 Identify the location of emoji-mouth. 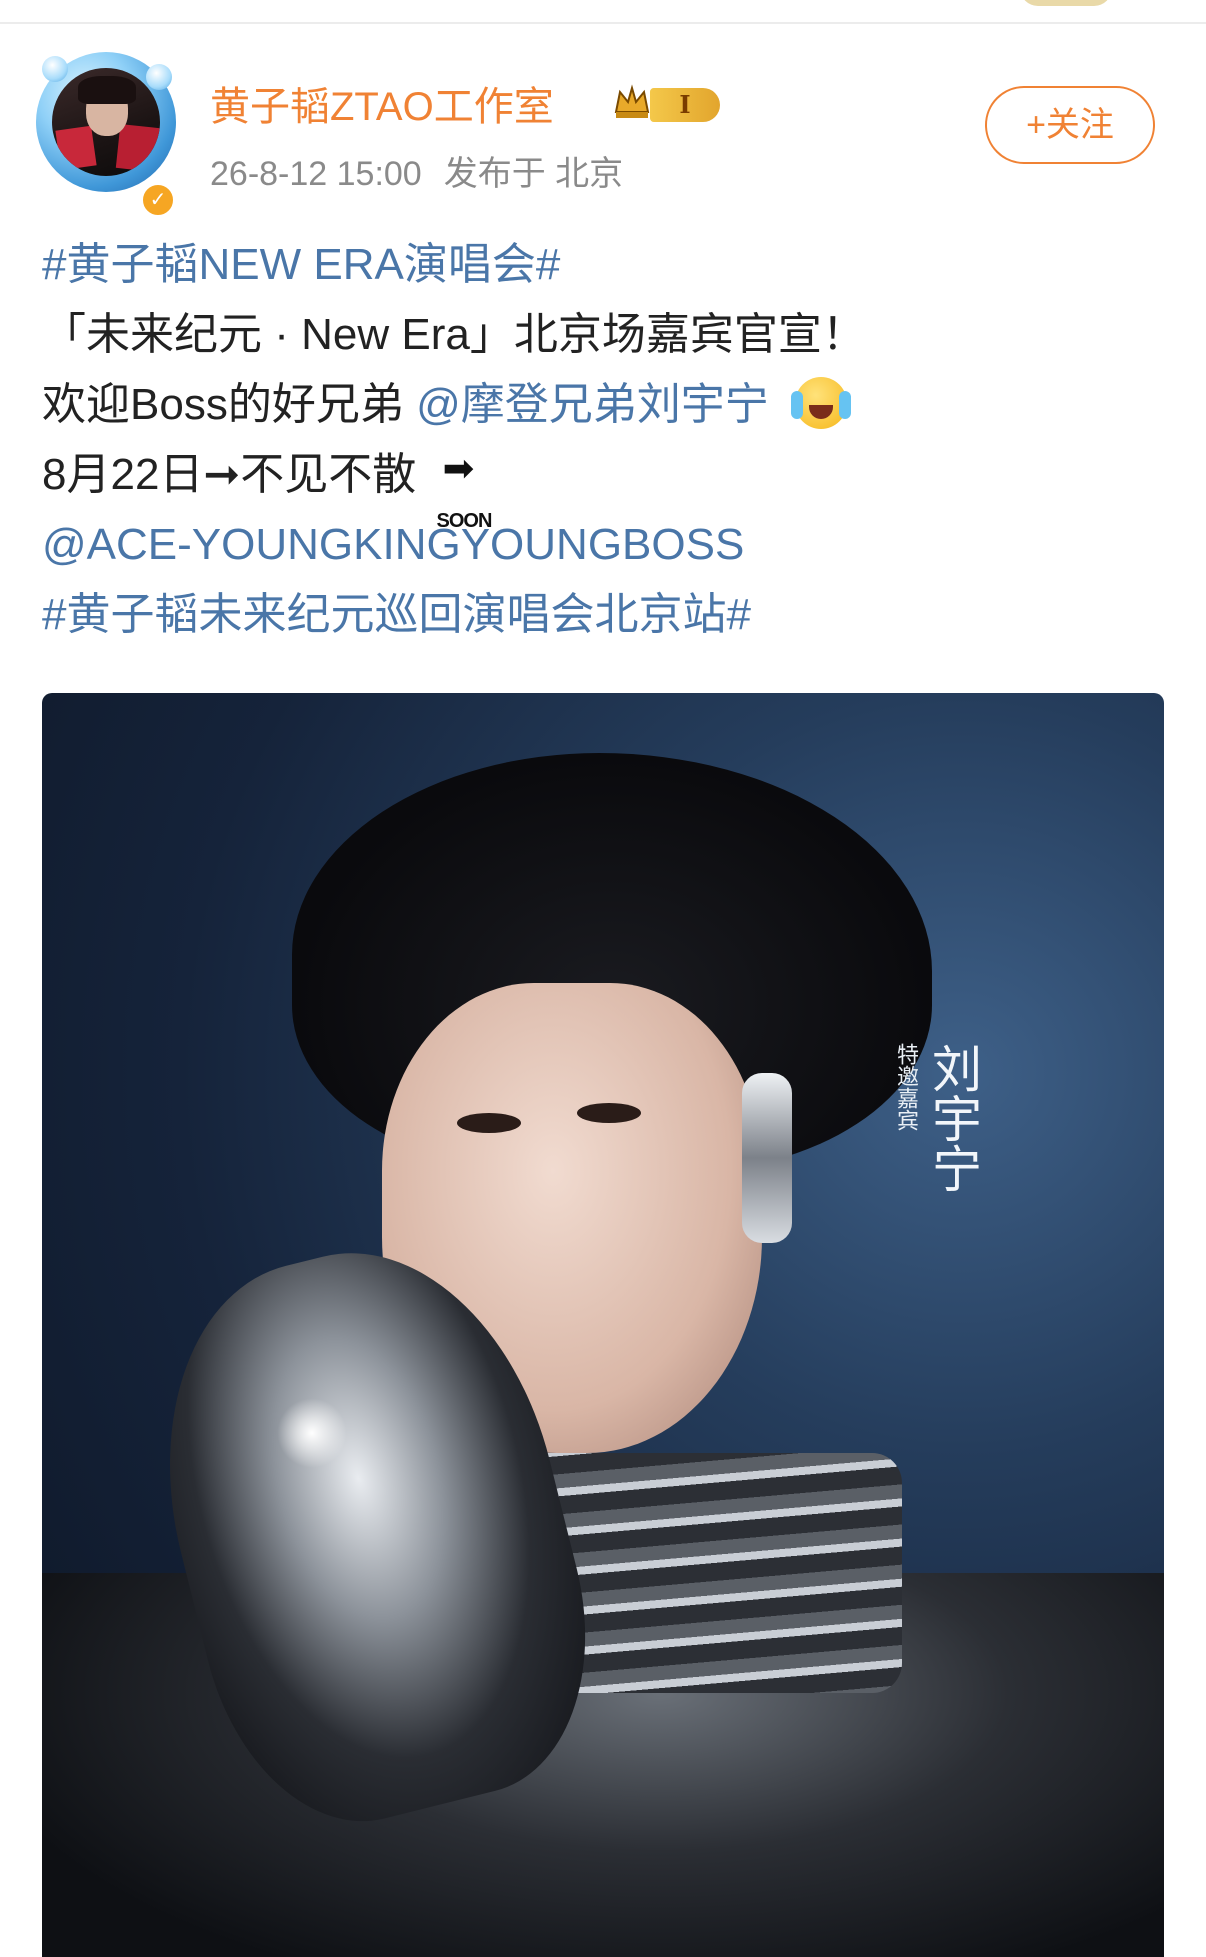
(820, 412).